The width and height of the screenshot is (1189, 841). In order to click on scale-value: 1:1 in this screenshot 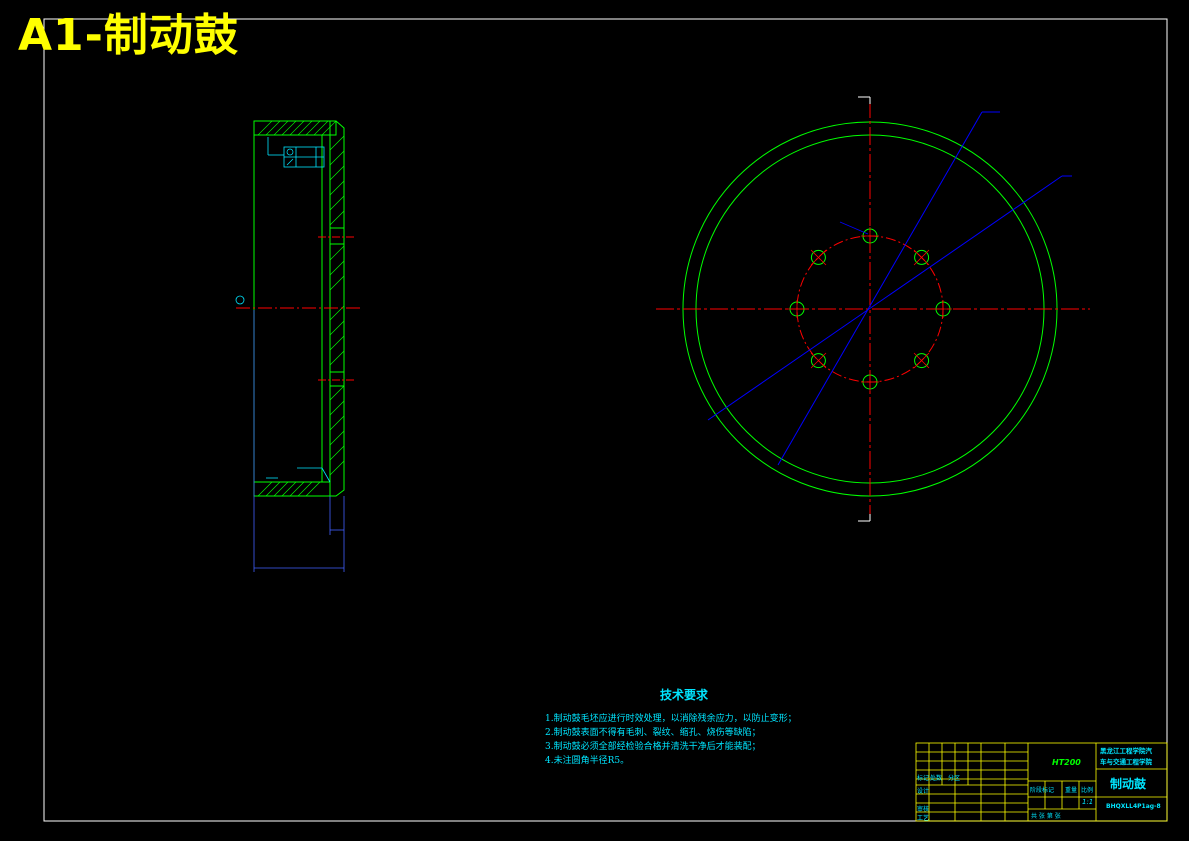, I will do `click(1088, 802)`.